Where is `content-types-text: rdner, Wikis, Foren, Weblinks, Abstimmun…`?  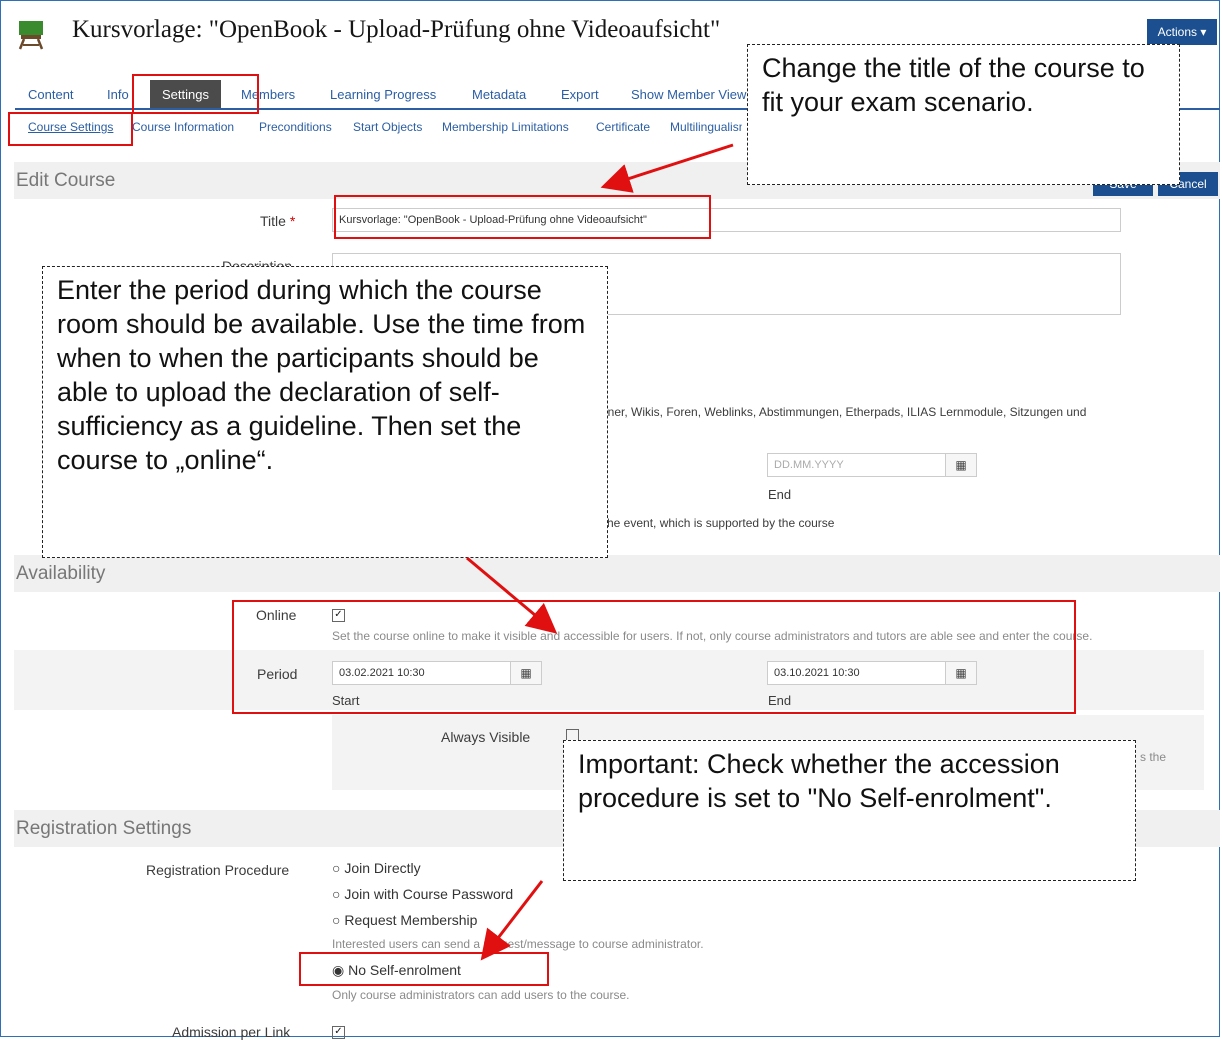 content-types-text: rdner, Wikis, Foren, Weblinks, Abstimmun… is located at coordinates (842, 412).